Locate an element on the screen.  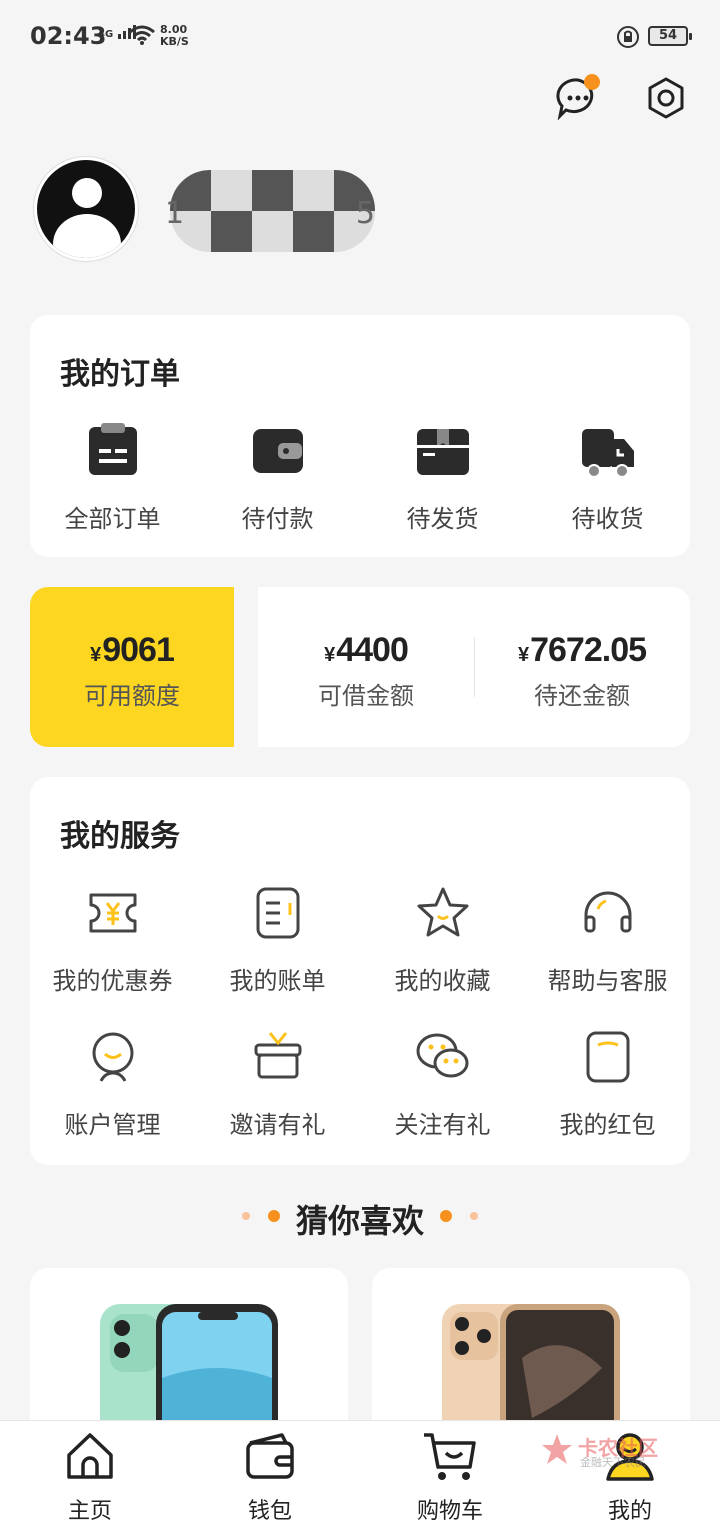
order-pending-ship-label: 待发货 is located at coordinates (442, 519).